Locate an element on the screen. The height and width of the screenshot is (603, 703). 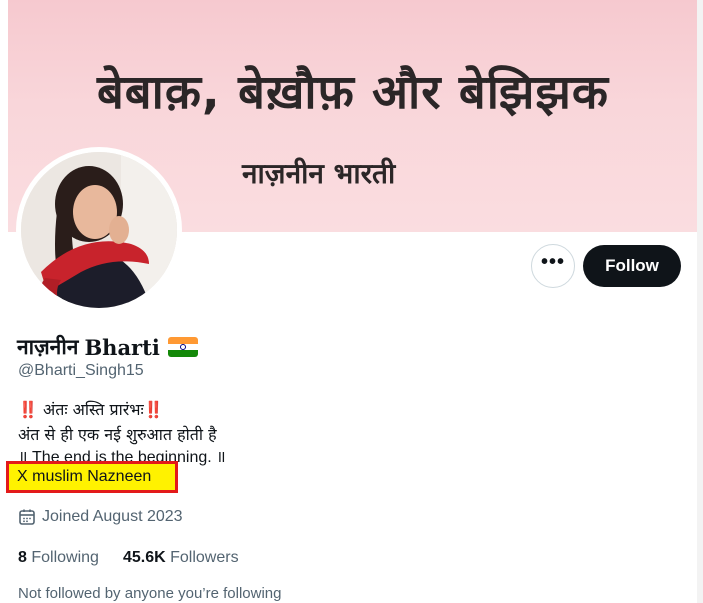
following-link: 8 Following is located at coordinates (58, 558).